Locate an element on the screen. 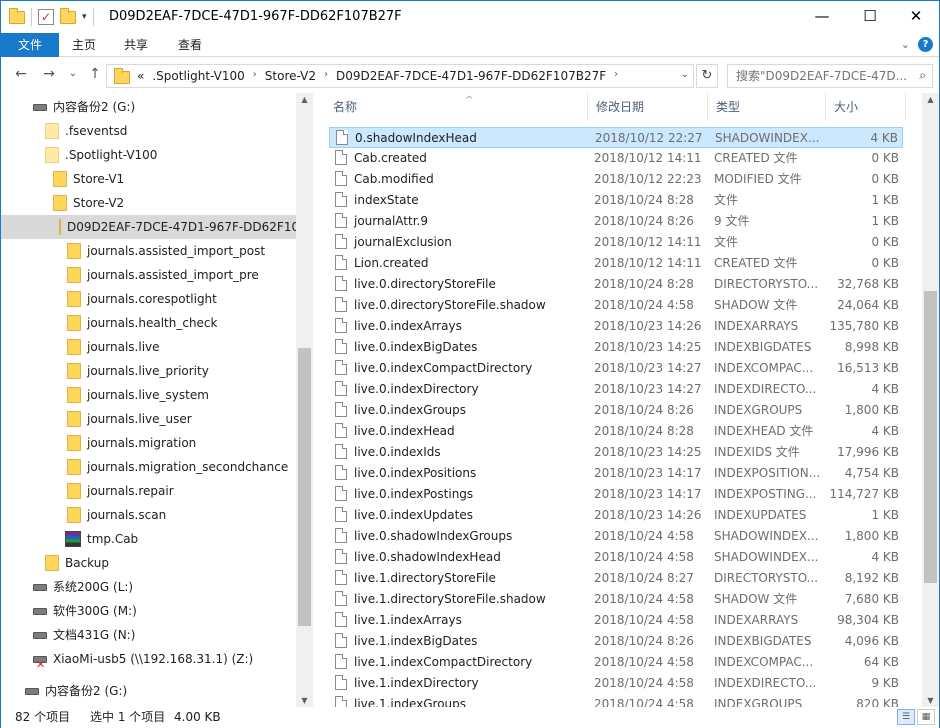 This screenshot has width=940, height=728. navigation-pane-scrollbar: ▲ ▼ is located at coordinates (304, 400).